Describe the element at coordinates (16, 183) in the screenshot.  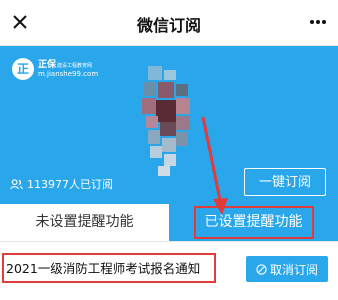
I see `users-icon` at that location.